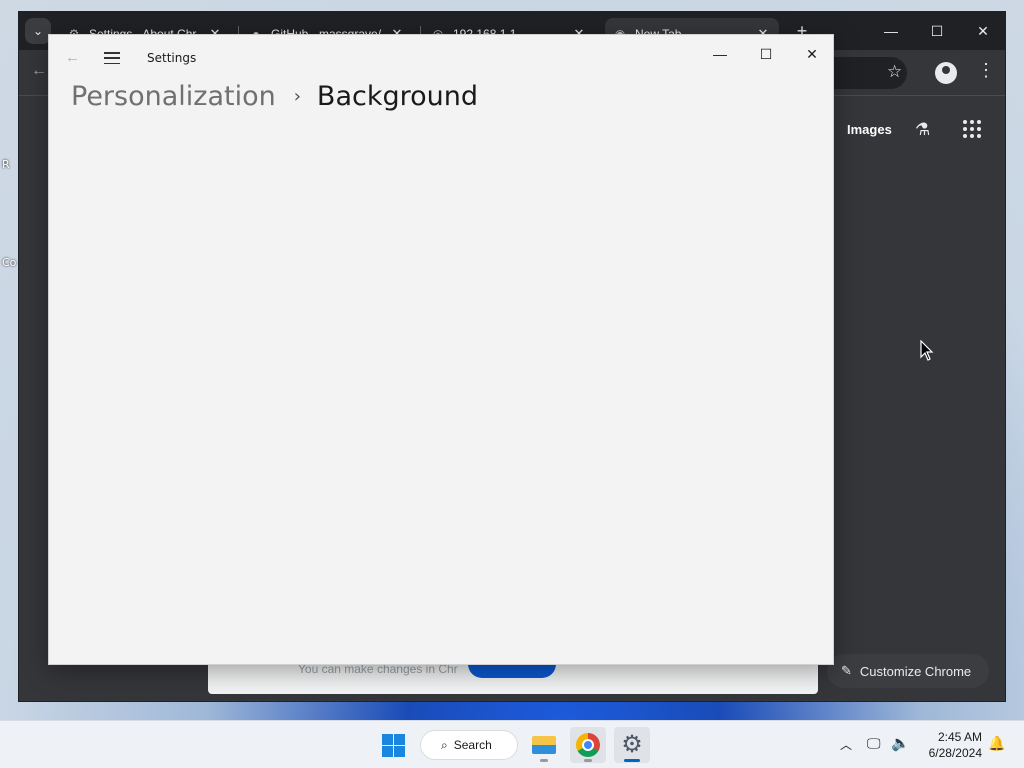 The image size is (1024, 768). What do you see at coordinates (6, 164) in the screenshot?
I see `desktop-icon-label: R` at bounding box center [6, 164].